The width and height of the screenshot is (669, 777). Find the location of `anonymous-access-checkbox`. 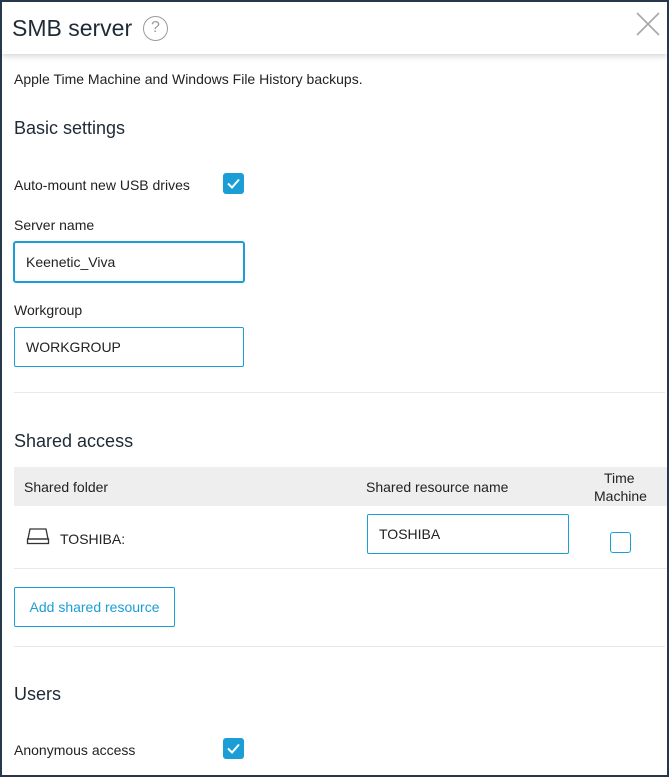

anonymous-access-checkbox is located at coordinates (233, 748).